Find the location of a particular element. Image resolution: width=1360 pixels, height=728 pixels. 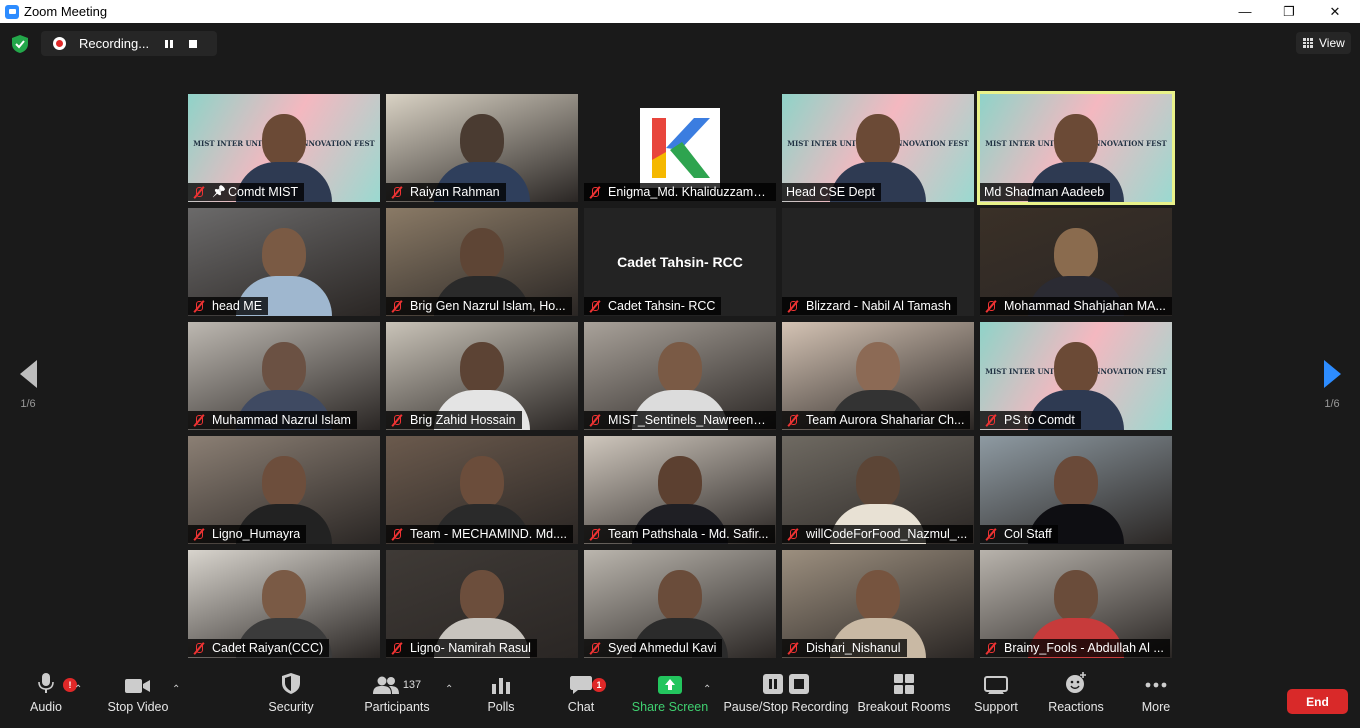

chat-label: Chat is located at coordinates (581, 707).